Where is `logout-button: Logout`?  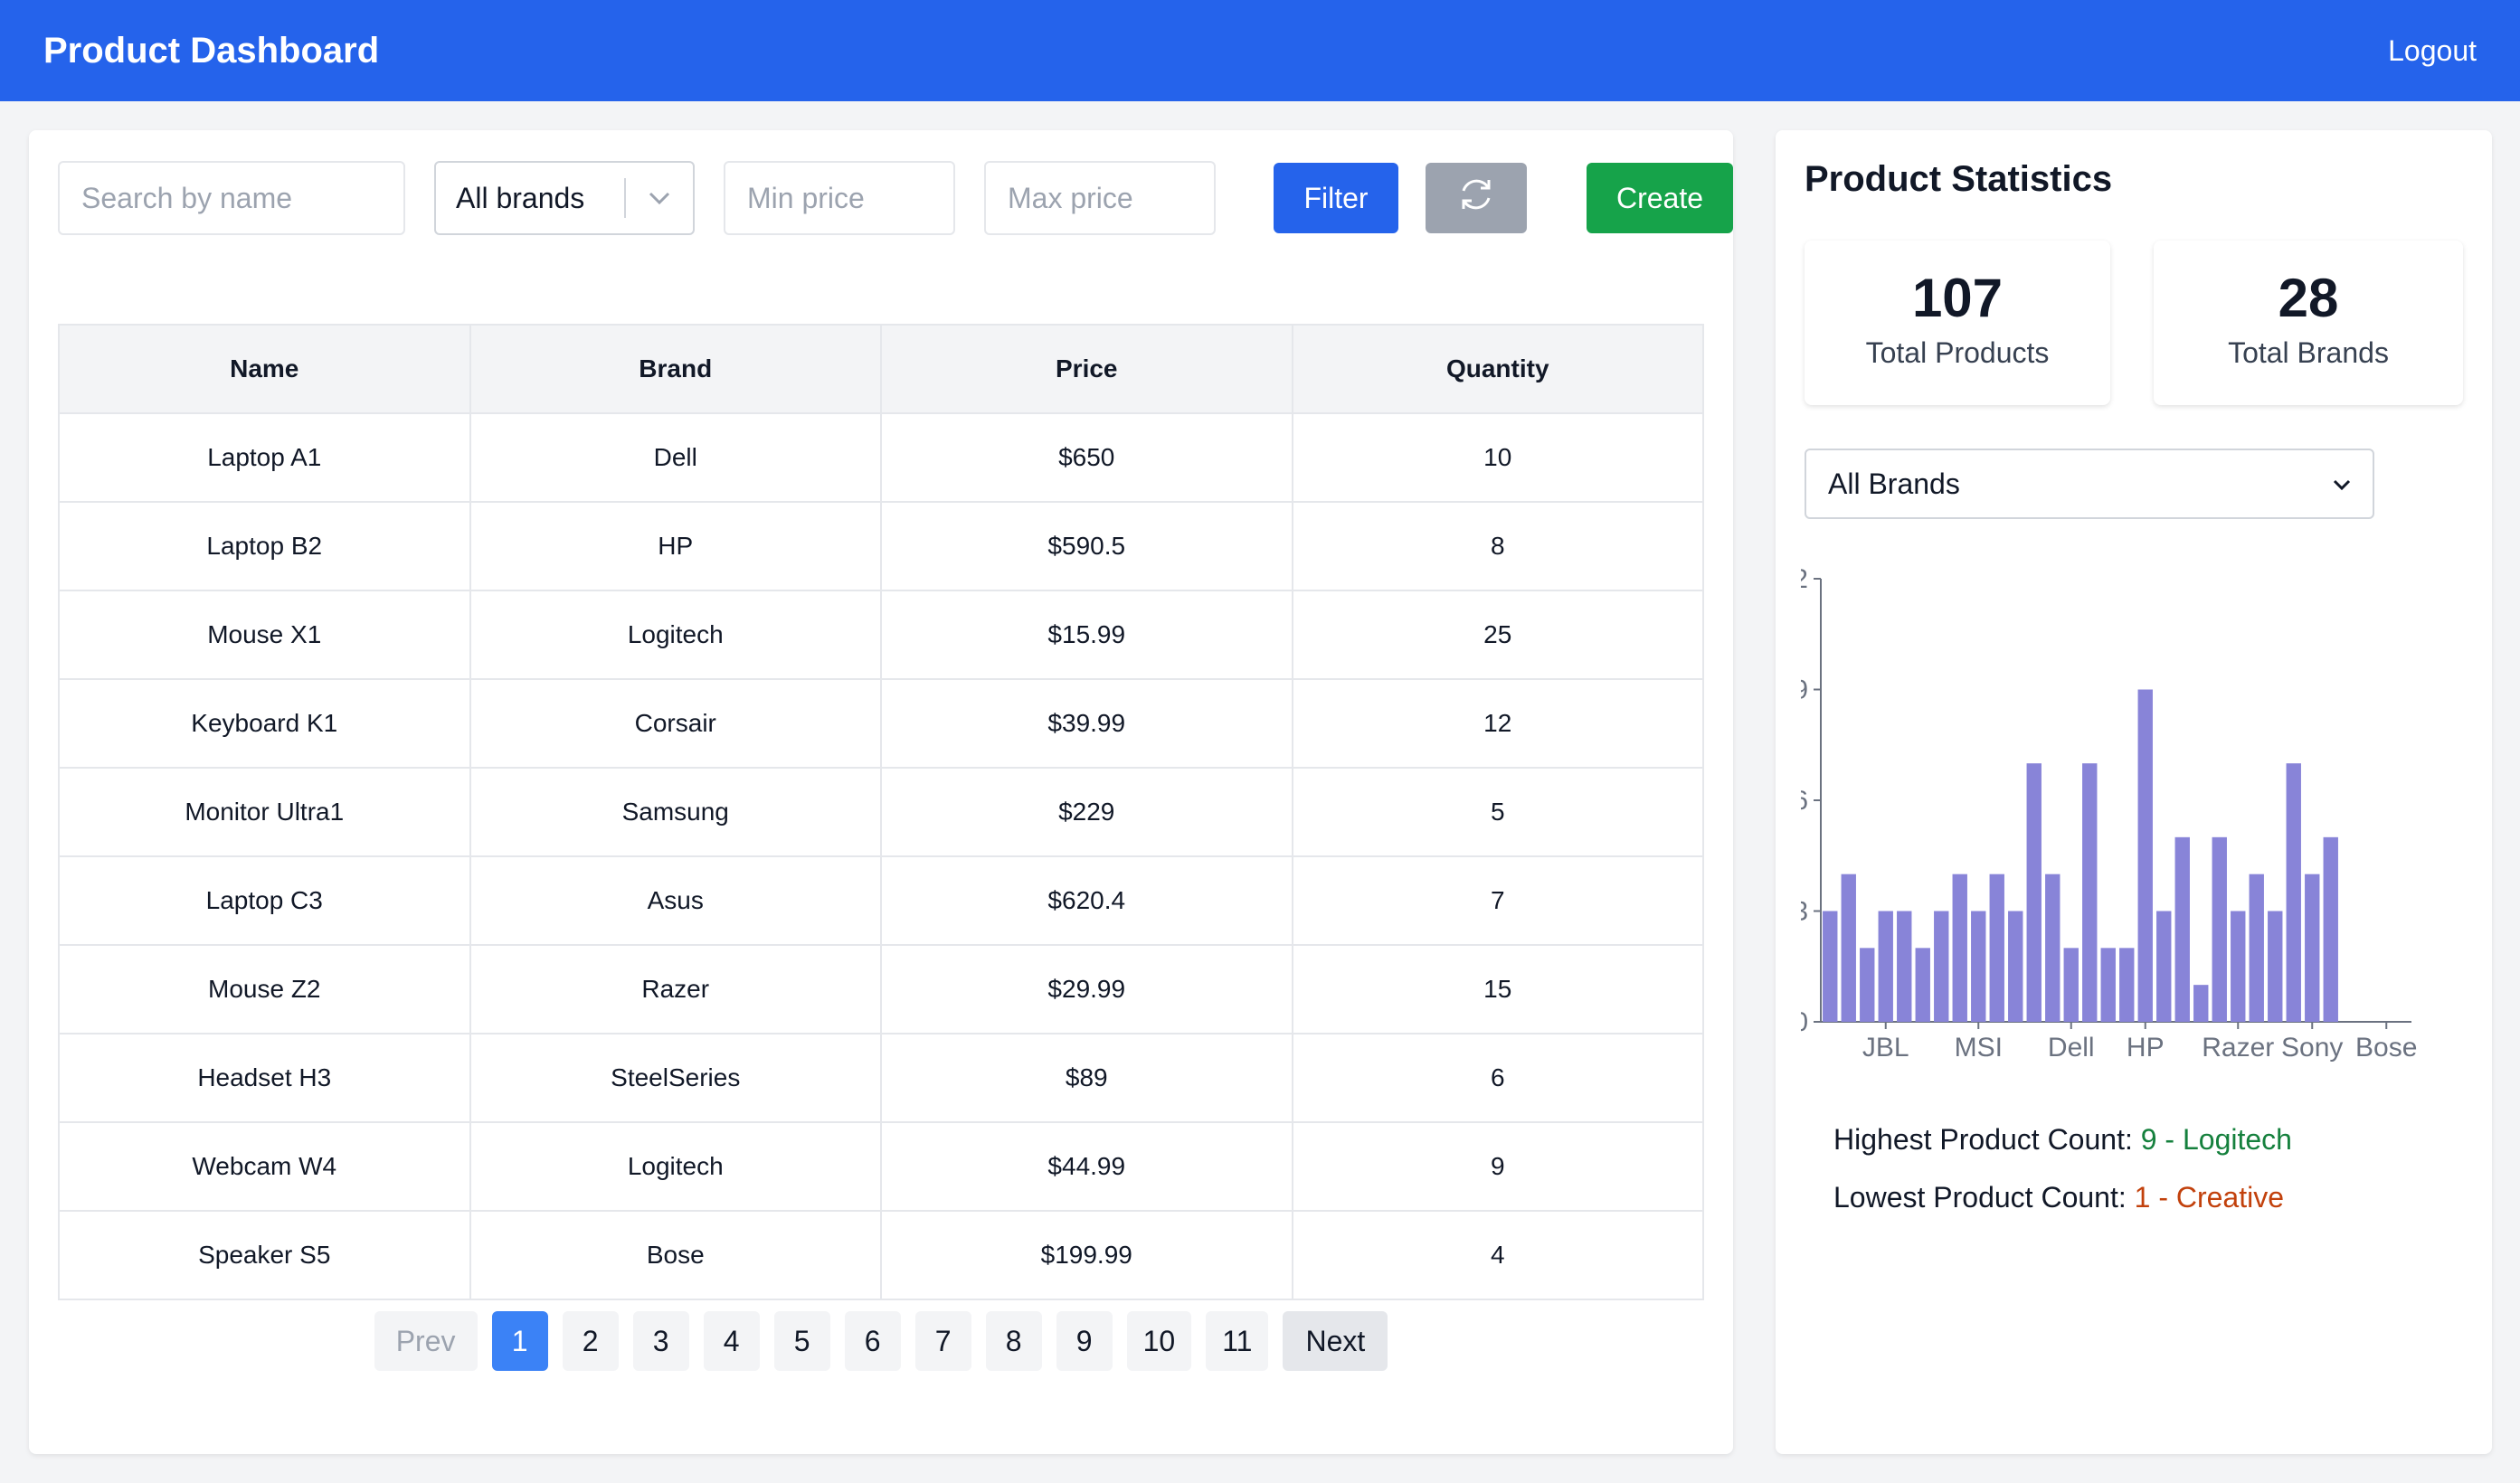 logout-button: Logout is located at coordinates (2433, 51).